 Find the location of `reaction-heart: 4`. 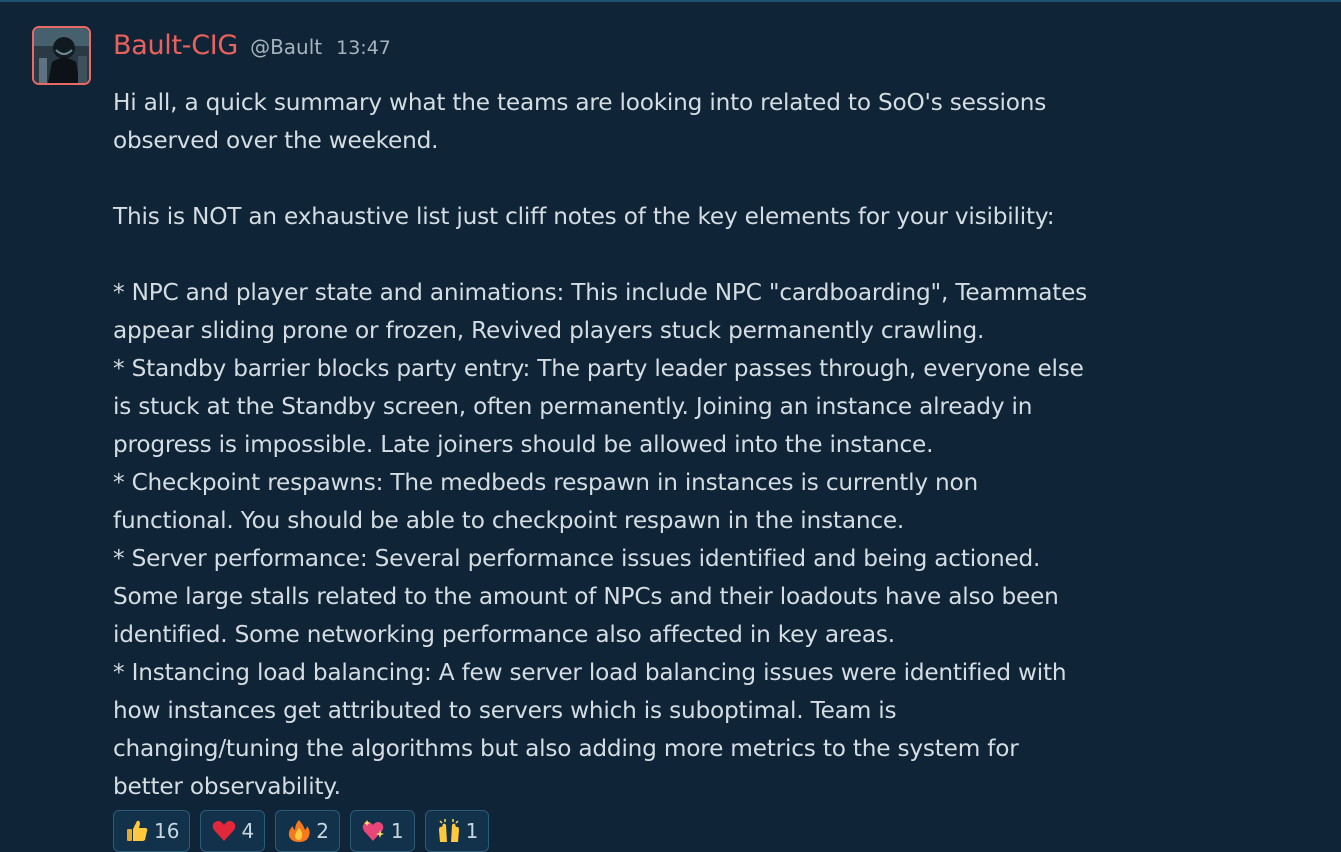

reaction-heart: 4 is located at coordinates (233, 831).